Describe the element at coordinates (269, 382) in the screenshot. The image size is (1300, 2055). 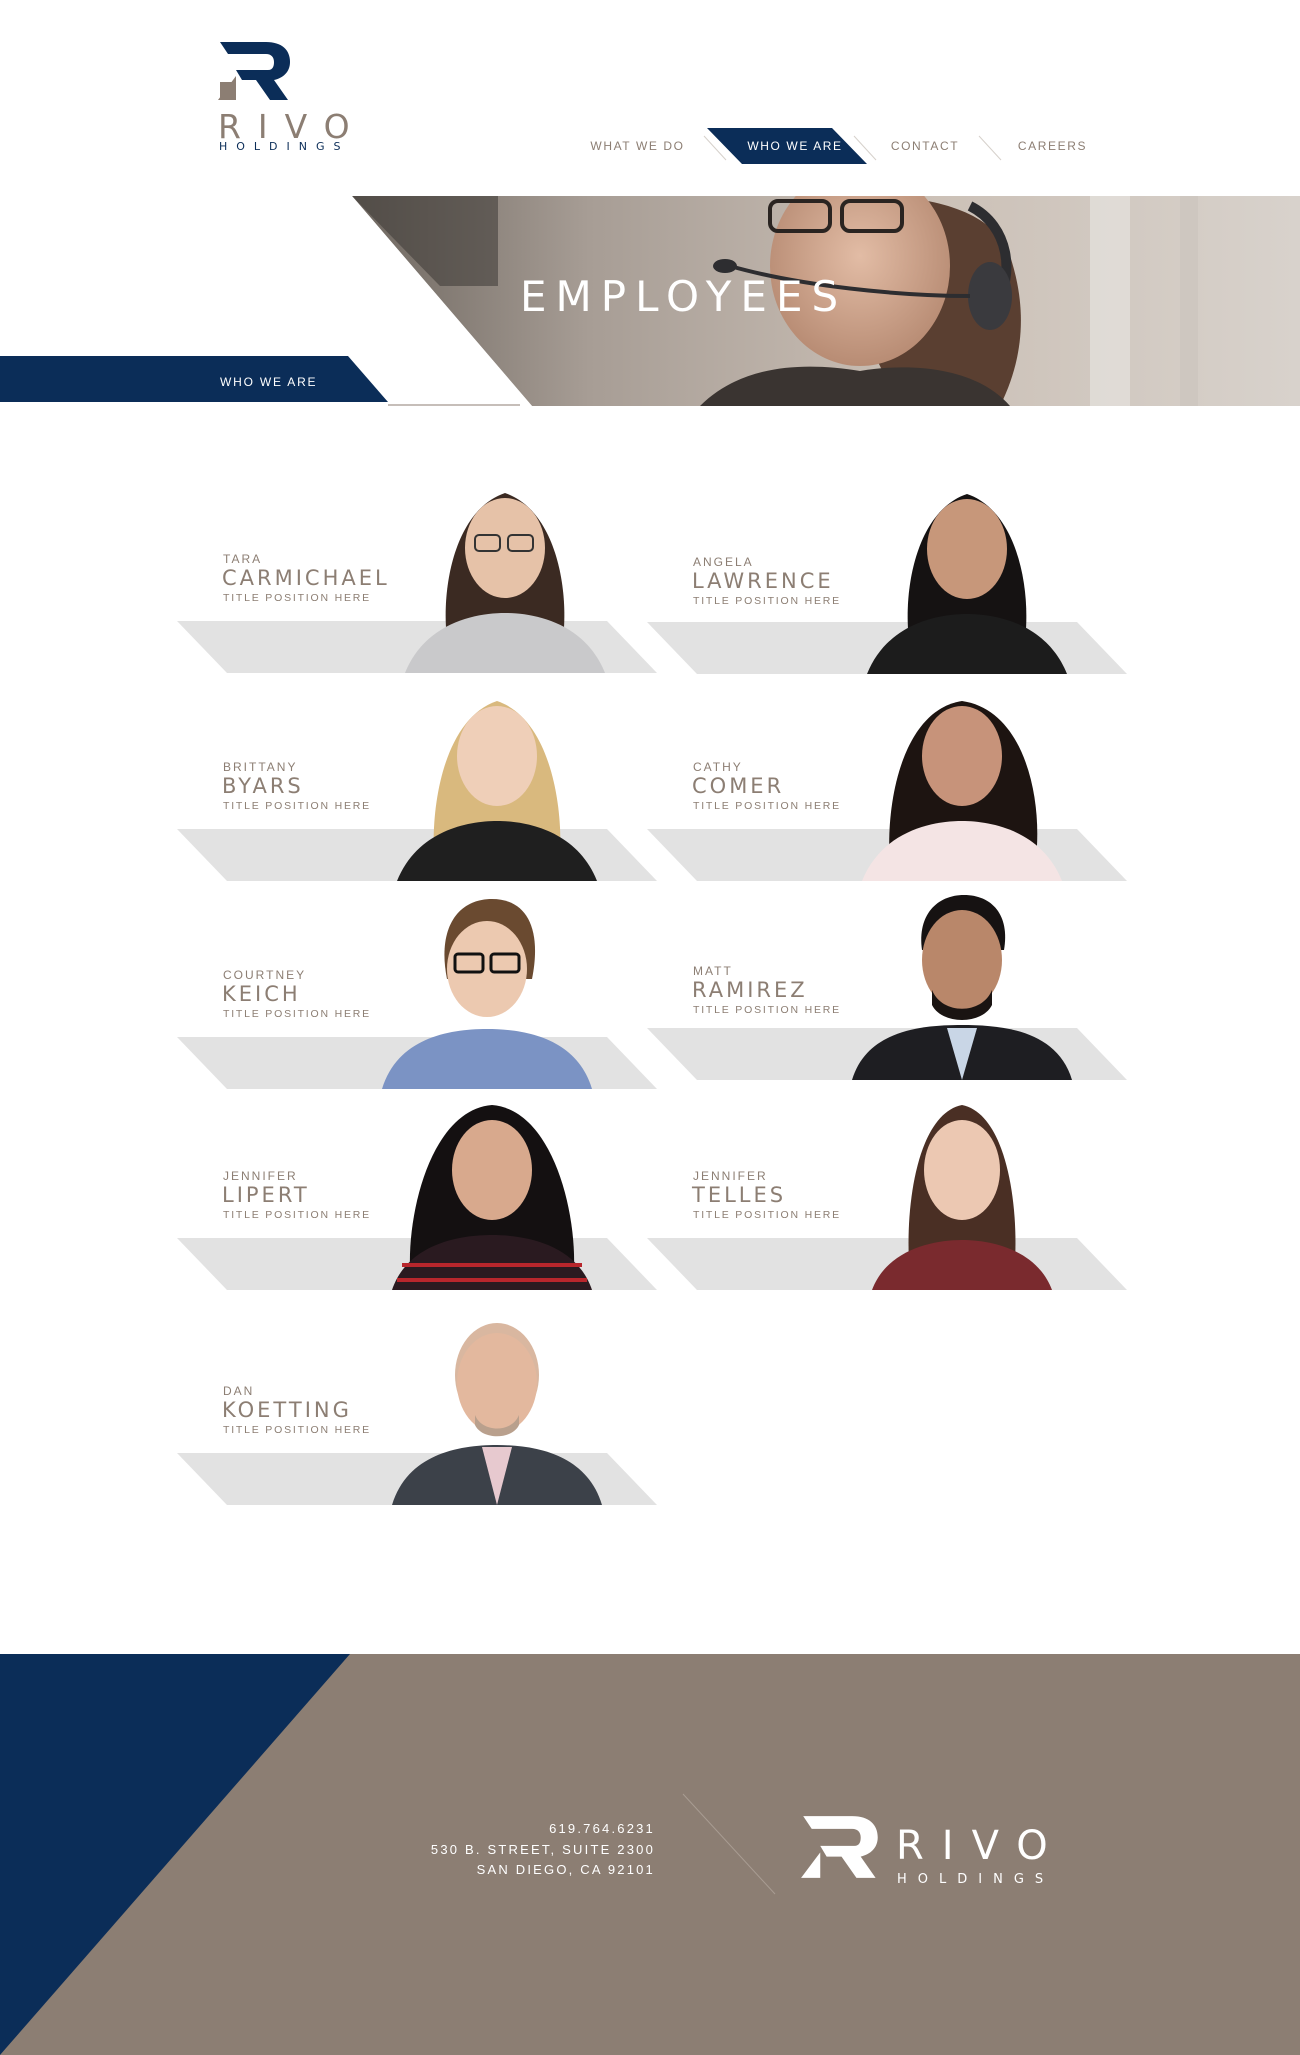
I see `section-badge: WHO WE ARE` at that location.